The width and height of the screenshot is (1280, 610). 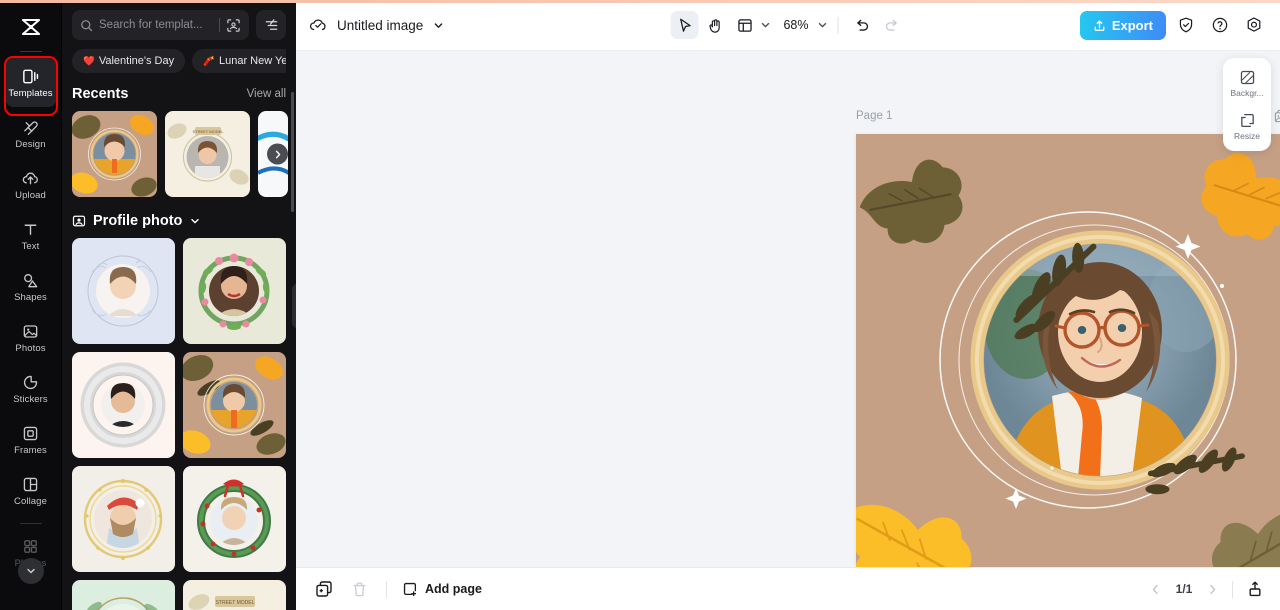 I want to click on layout-grid-icon-wrap, so click(x=744, y=25).